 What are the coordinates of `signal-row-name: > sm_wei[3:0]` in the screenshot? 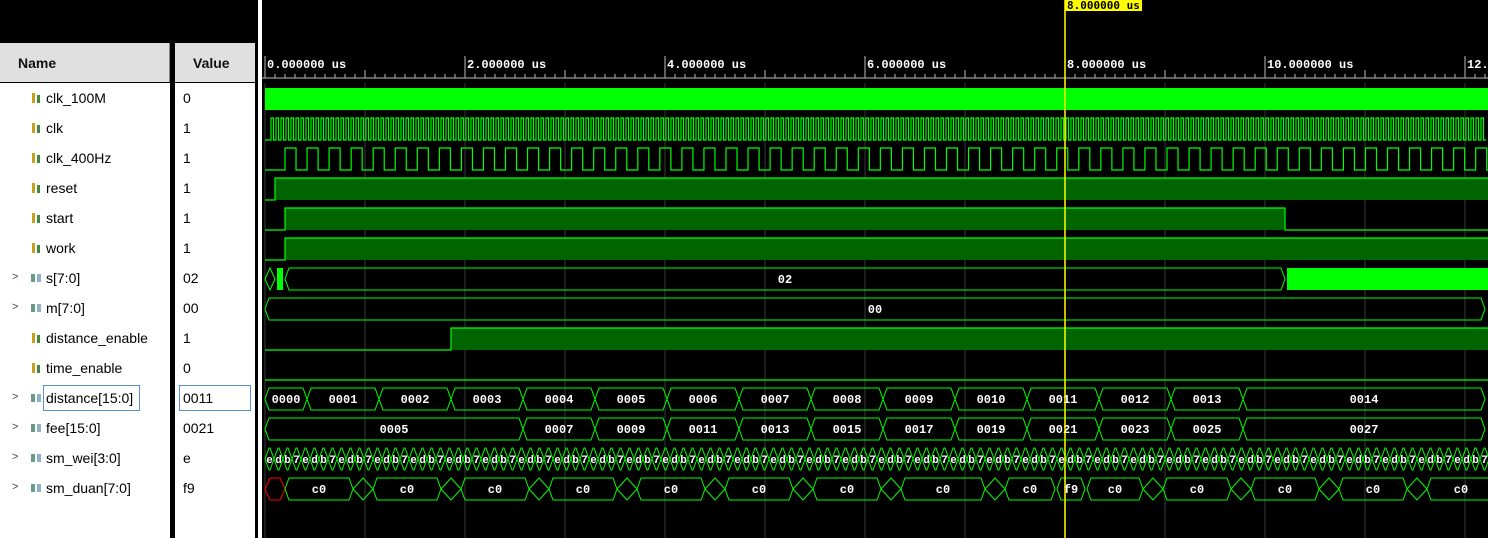 It's located at (85, 458).